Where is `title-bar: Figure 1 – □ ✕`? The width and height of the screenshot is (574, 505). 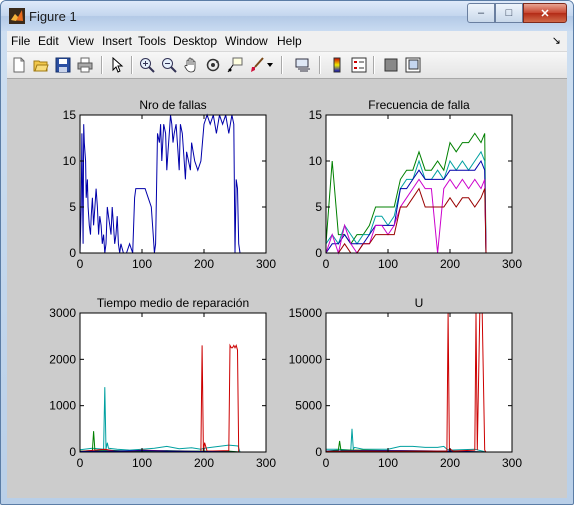 title-bar: Figure 1 – □ ✕ is located at coordinates (287, 16).